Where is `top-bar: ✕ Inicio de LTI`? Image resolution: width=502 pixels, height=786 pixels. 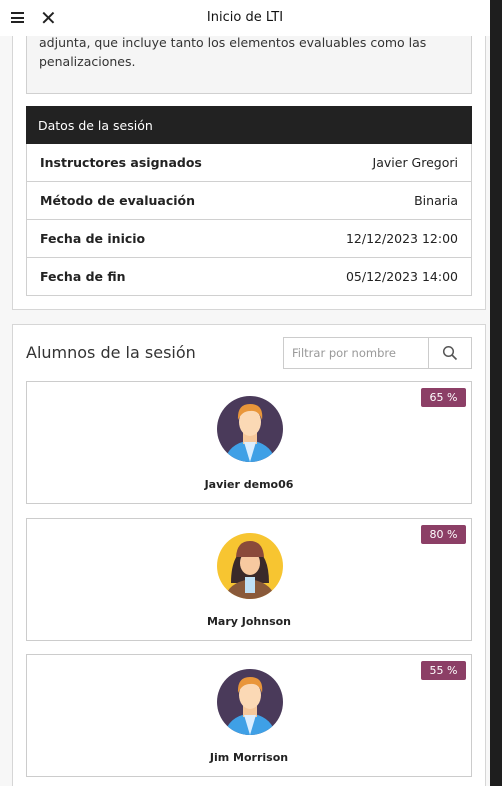
top-bar: ✕ Inicio de LTI is located at coordinates (245, 18).